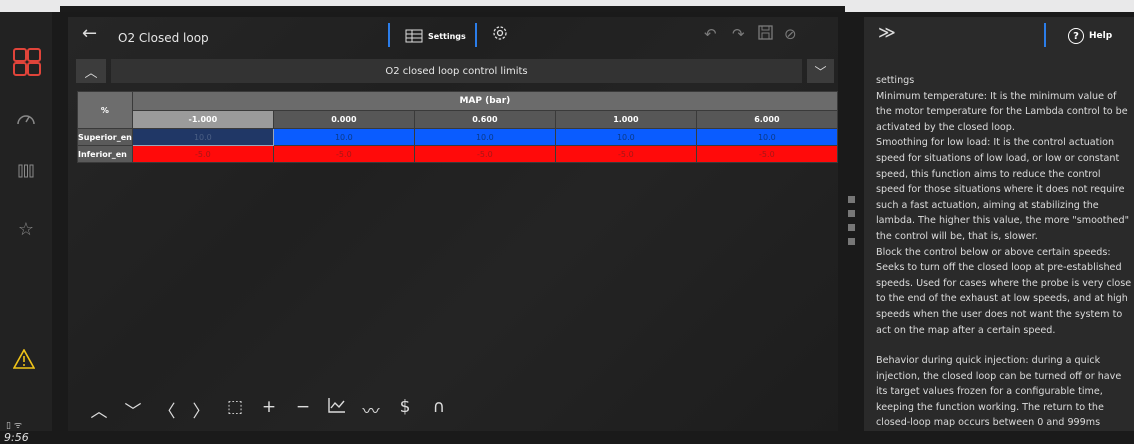  What do you see at coordinates (447, 36) in the screenshot?
I see `settings-label: Settings` at bounding box center [447, 36].